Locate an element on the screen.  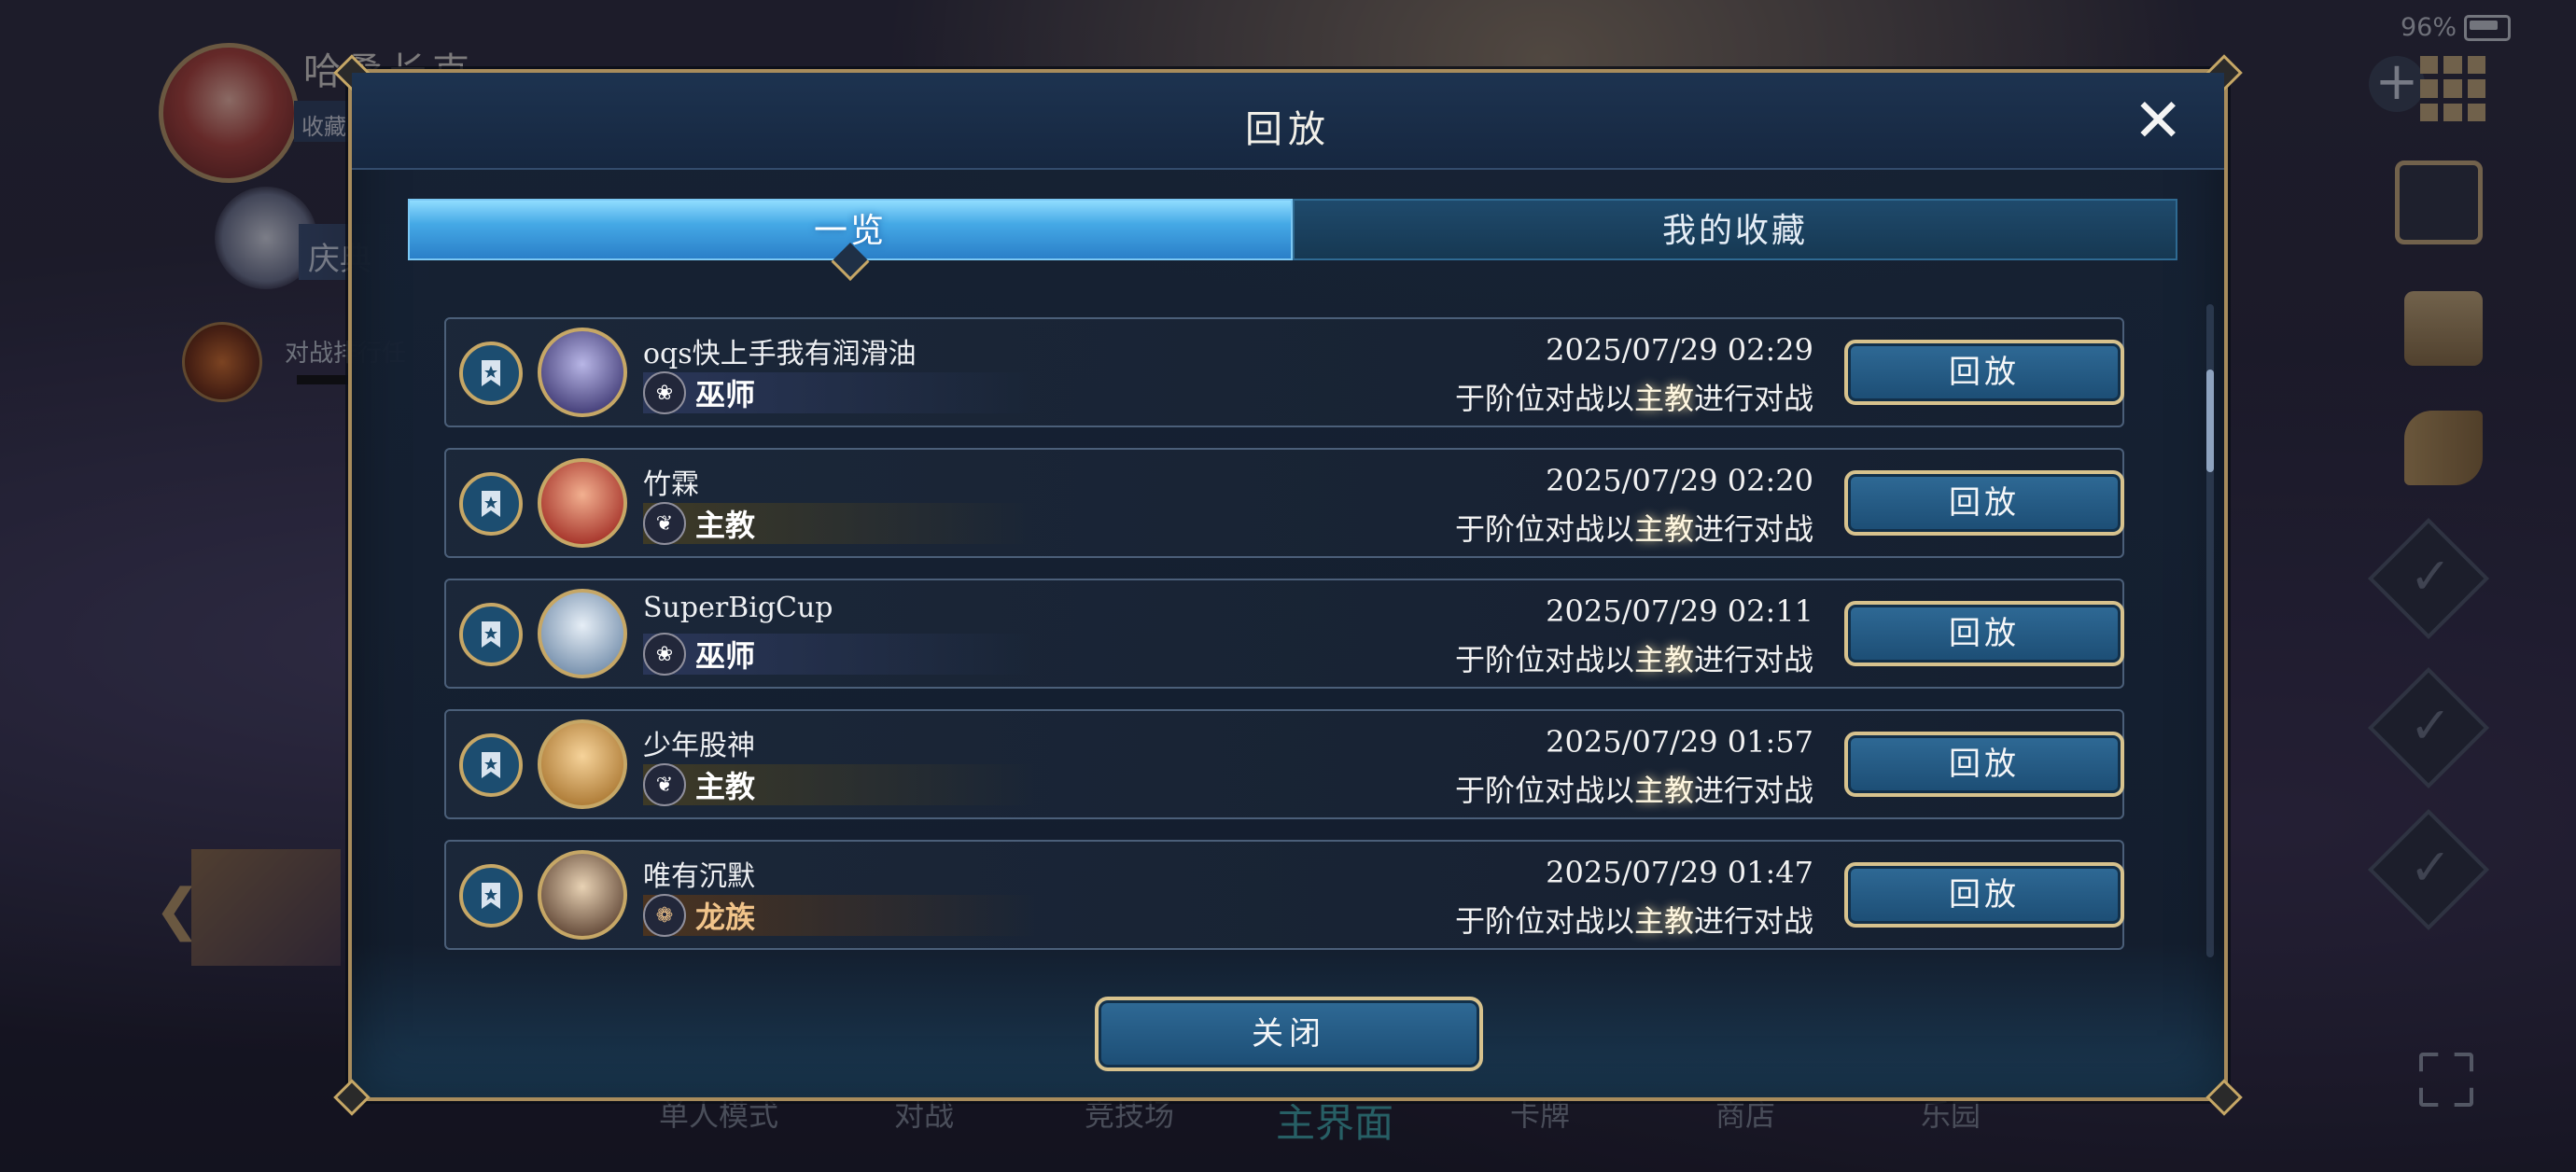
dialog-header: 回放 ✕ is located at coordinates (1288, 122).